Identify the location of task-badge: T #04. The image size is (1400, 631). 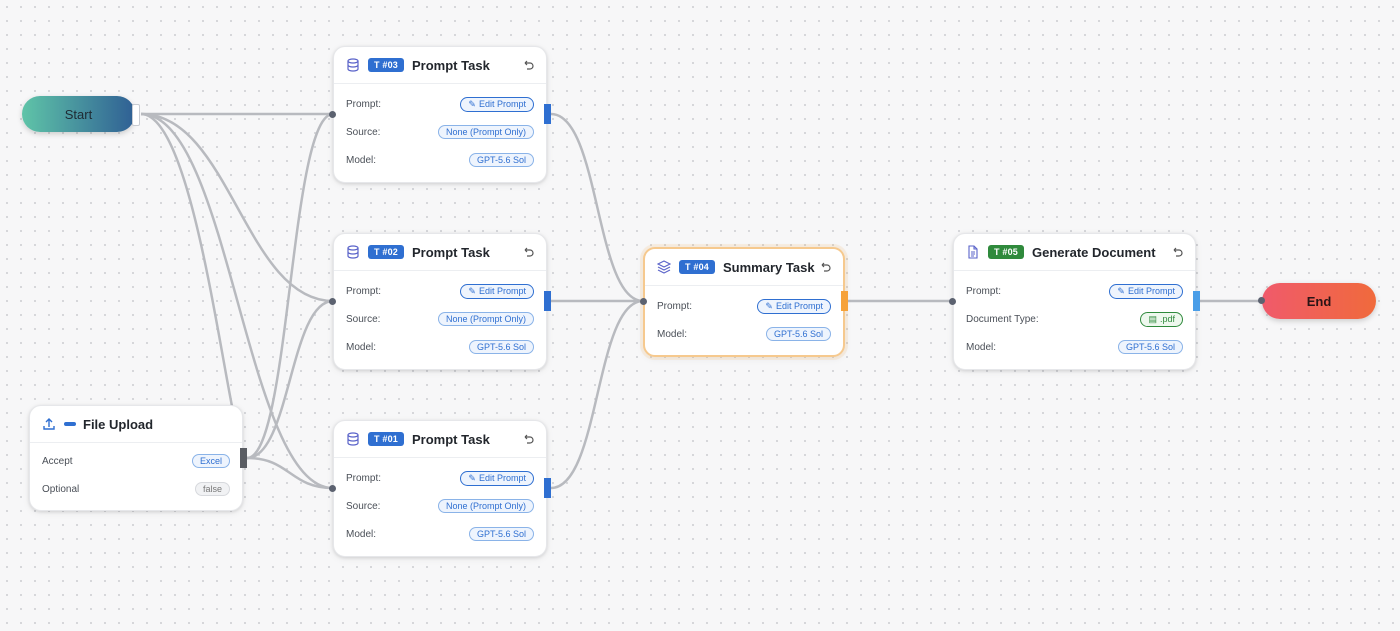
(697, 267).